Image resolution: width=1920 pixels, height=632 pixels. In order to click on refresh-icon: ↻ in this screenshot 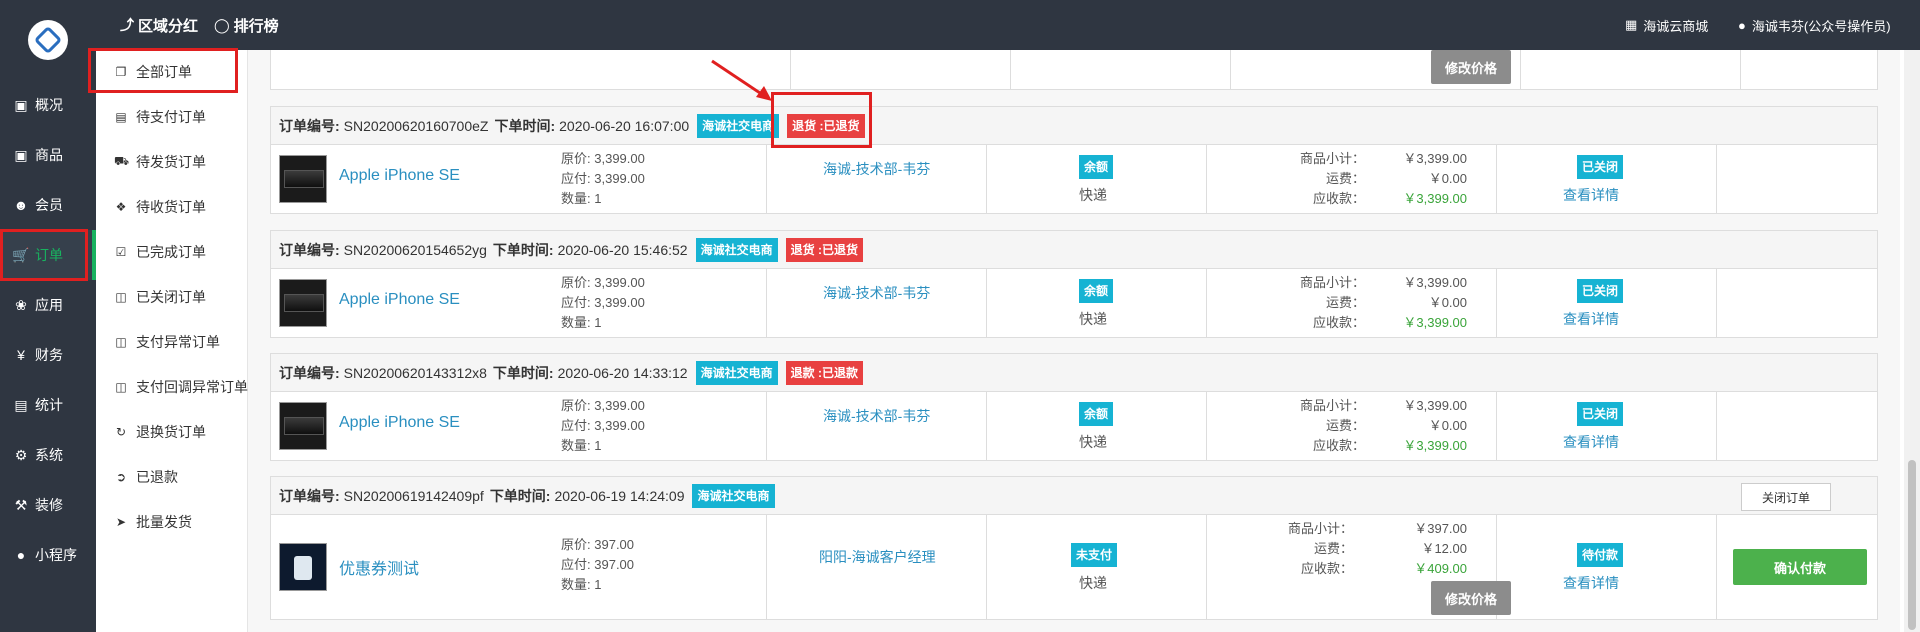, I will do `click(121, 432)`.